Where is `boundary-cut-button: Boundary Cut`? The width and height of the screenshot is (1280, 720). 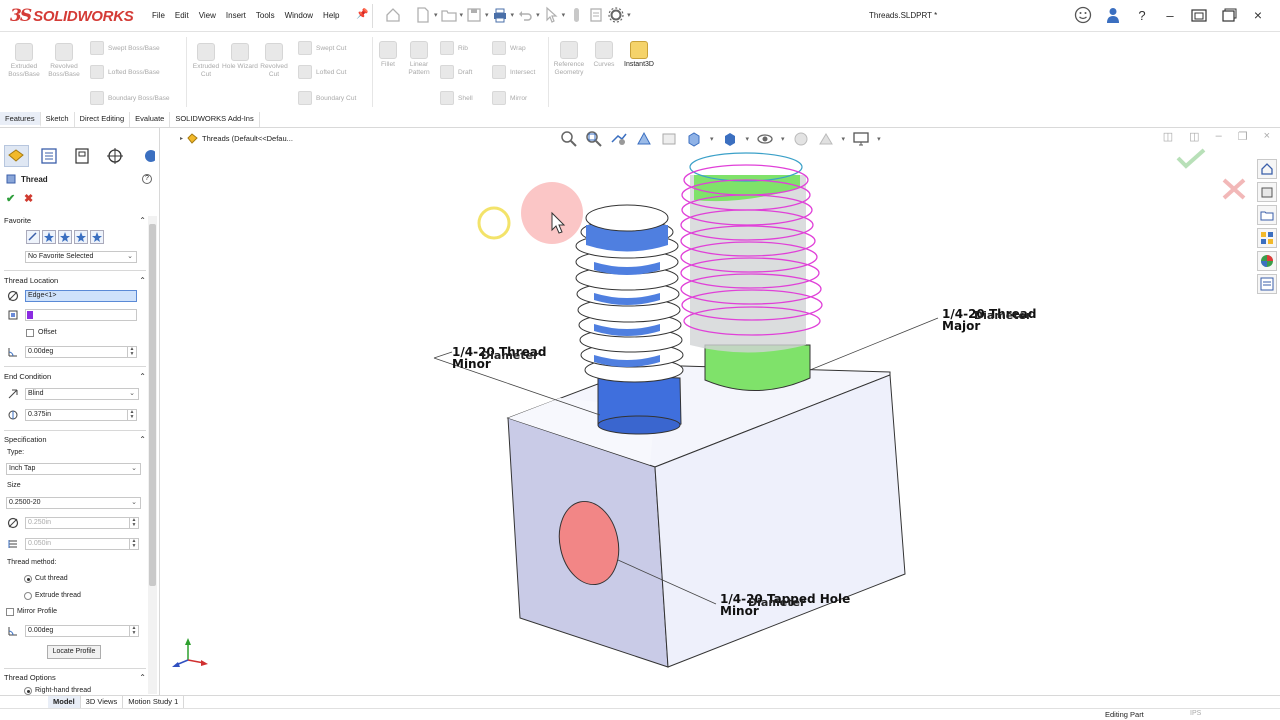 boundary-cut-button: Boundary Cut is located at coordinates (327, 98).